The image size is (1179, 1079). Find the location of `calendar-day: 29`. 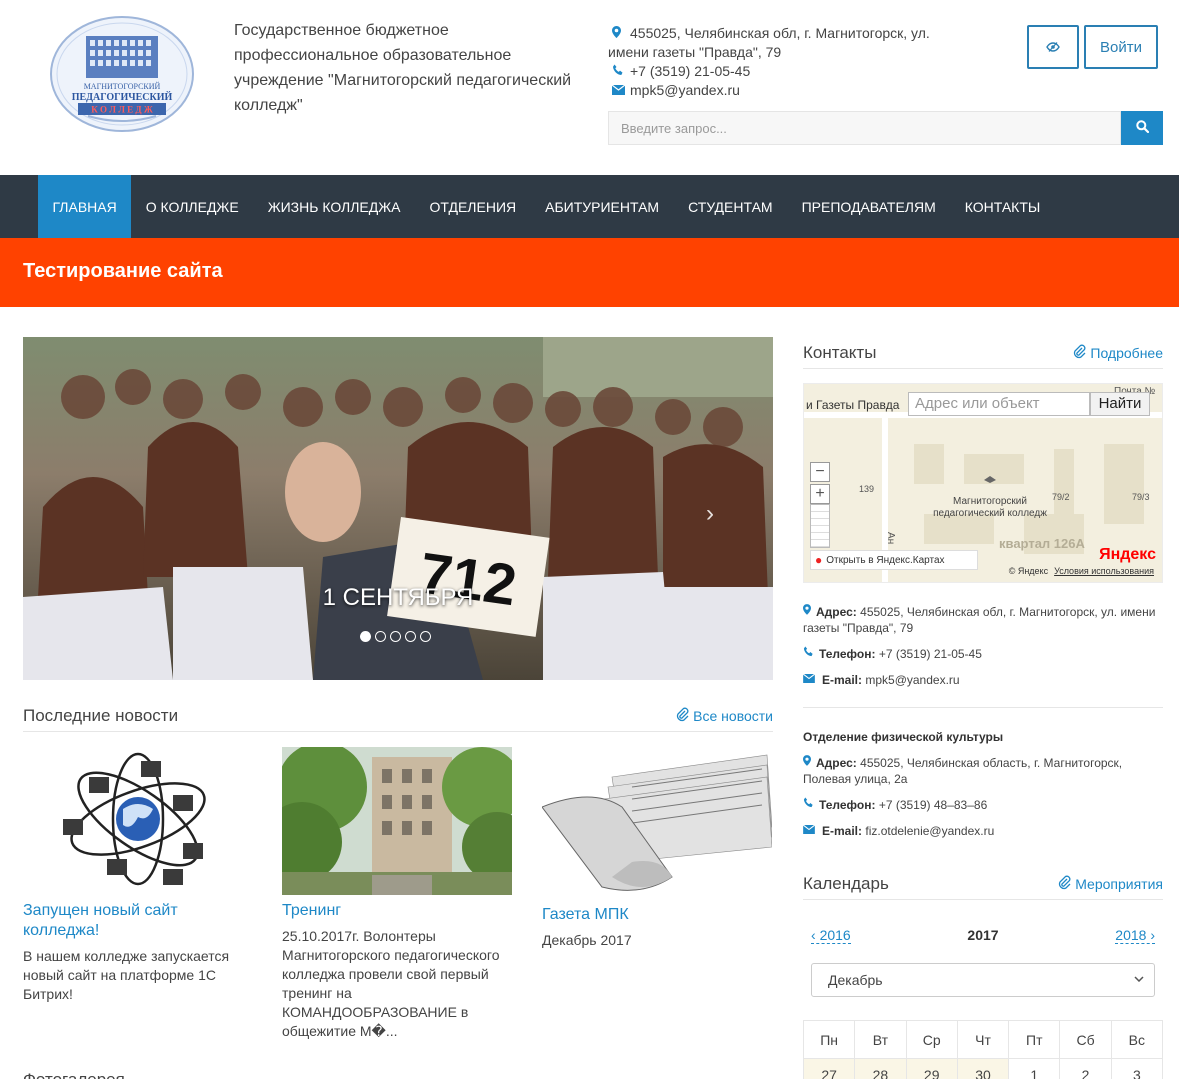

calendar-day: 29 is located at coordinates (931, 1068).